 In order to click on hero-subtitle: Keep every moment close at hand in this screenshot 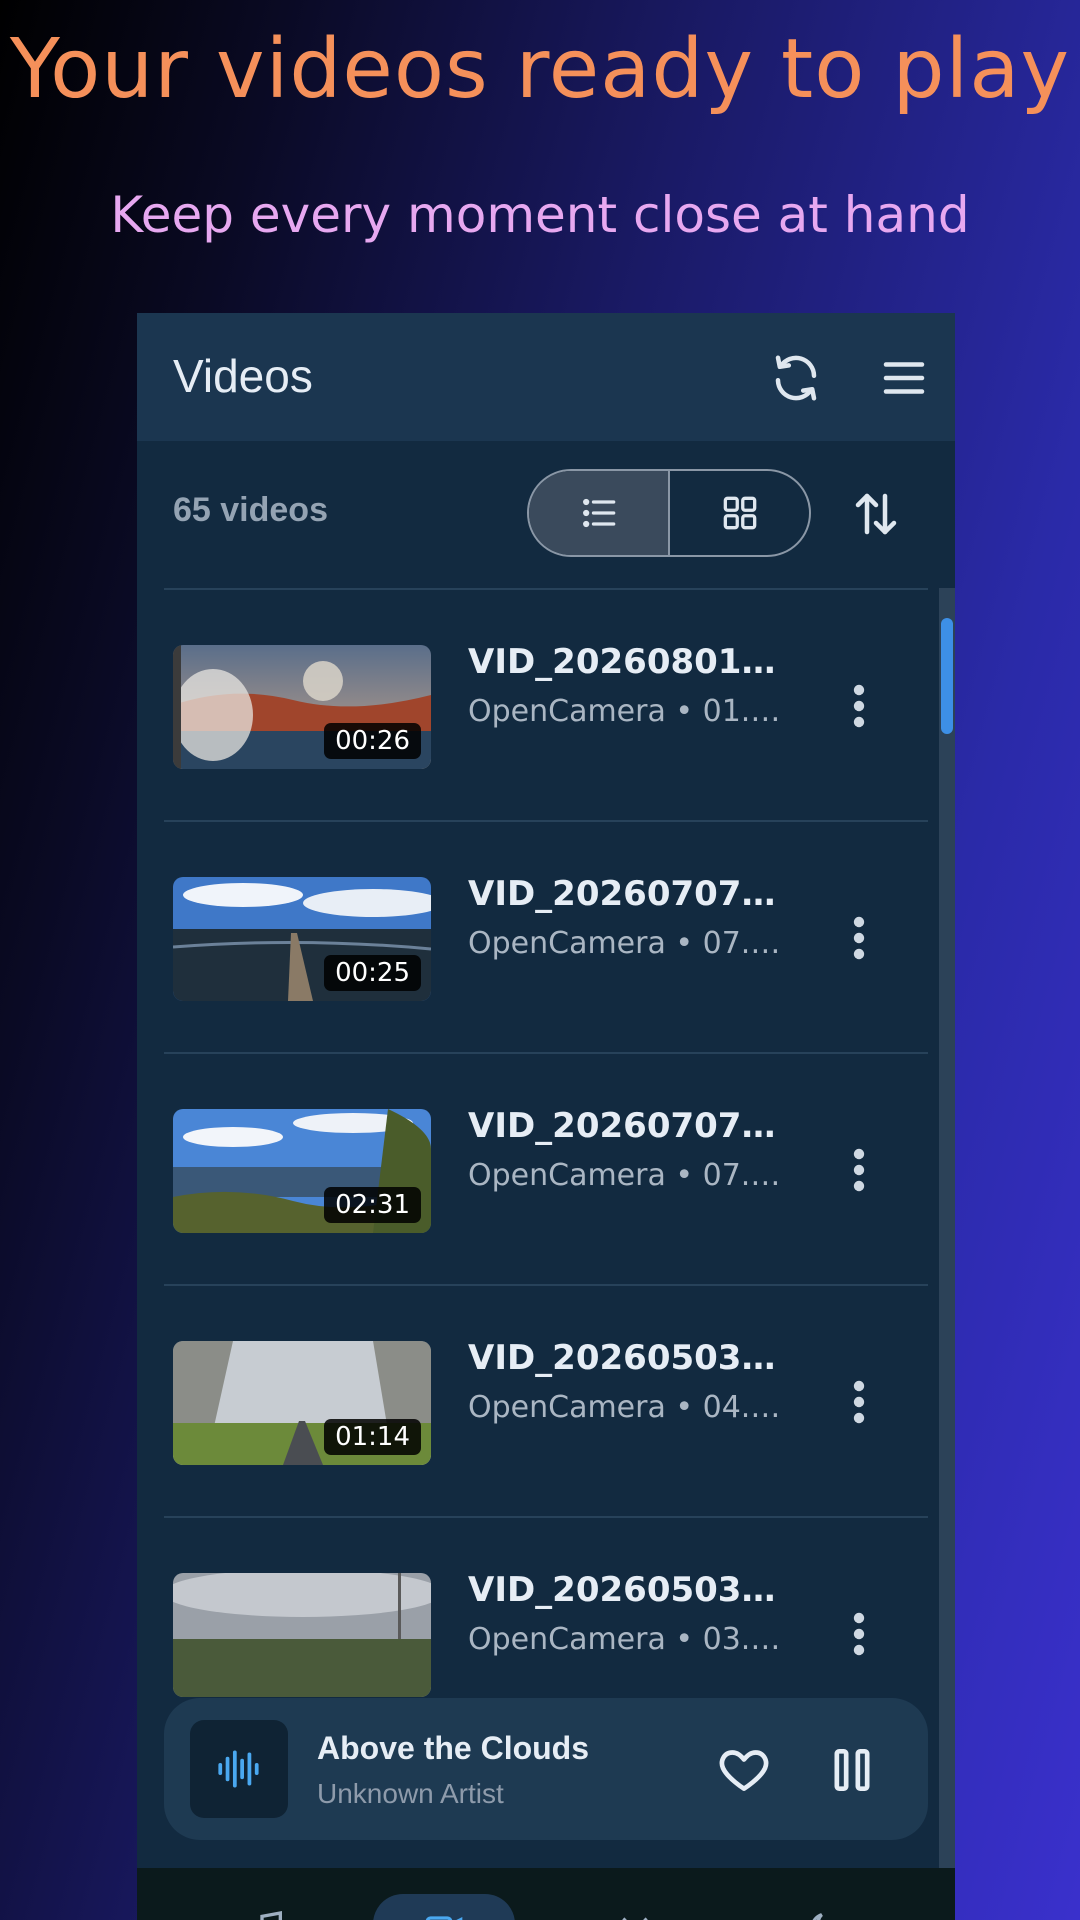, I will do `click(540, 215)`.